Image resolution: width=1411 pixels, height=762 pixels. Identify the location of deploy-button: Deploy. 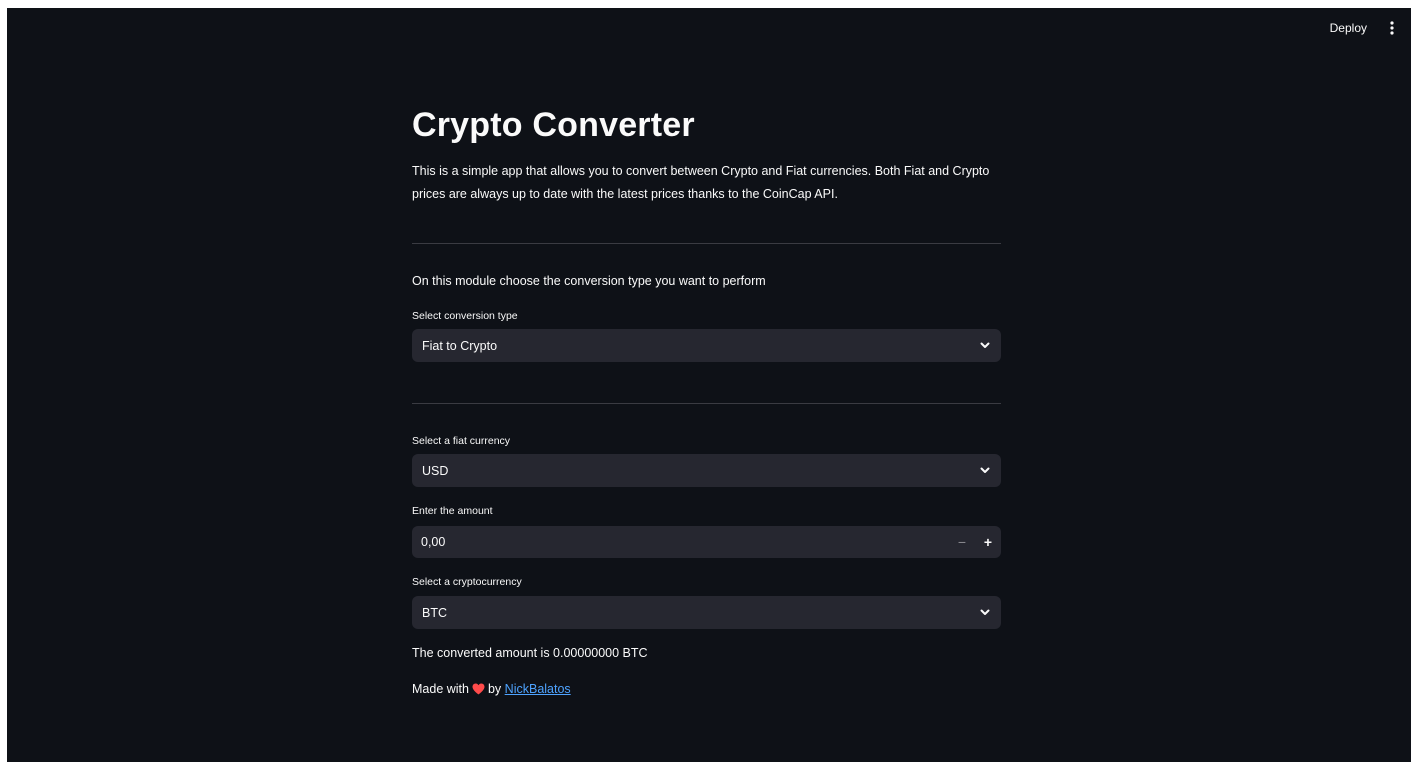
(1348, 28).